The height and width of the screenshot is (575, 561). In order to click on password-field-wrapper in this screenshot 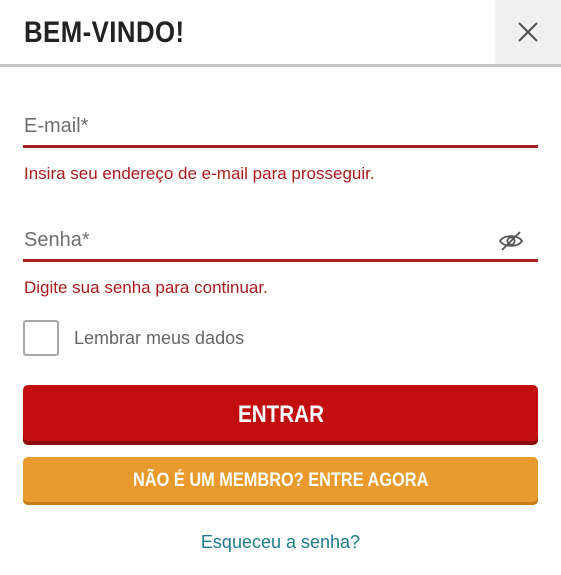, I will do `click(280, 242)`.